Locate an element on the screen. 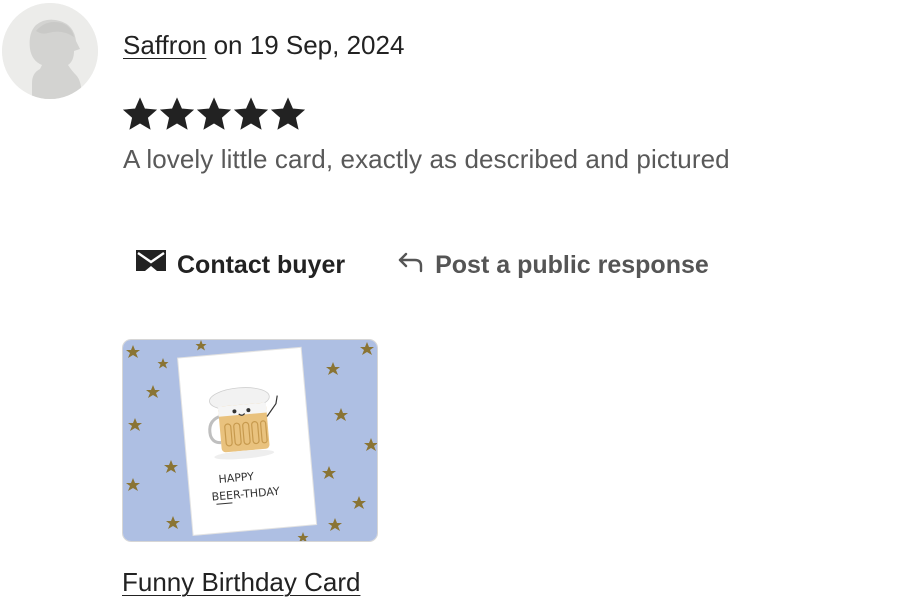 The image size is (920, 598). review-byline: Saffron on 19 Sep, 2024 is located at coordinates (263, 45).